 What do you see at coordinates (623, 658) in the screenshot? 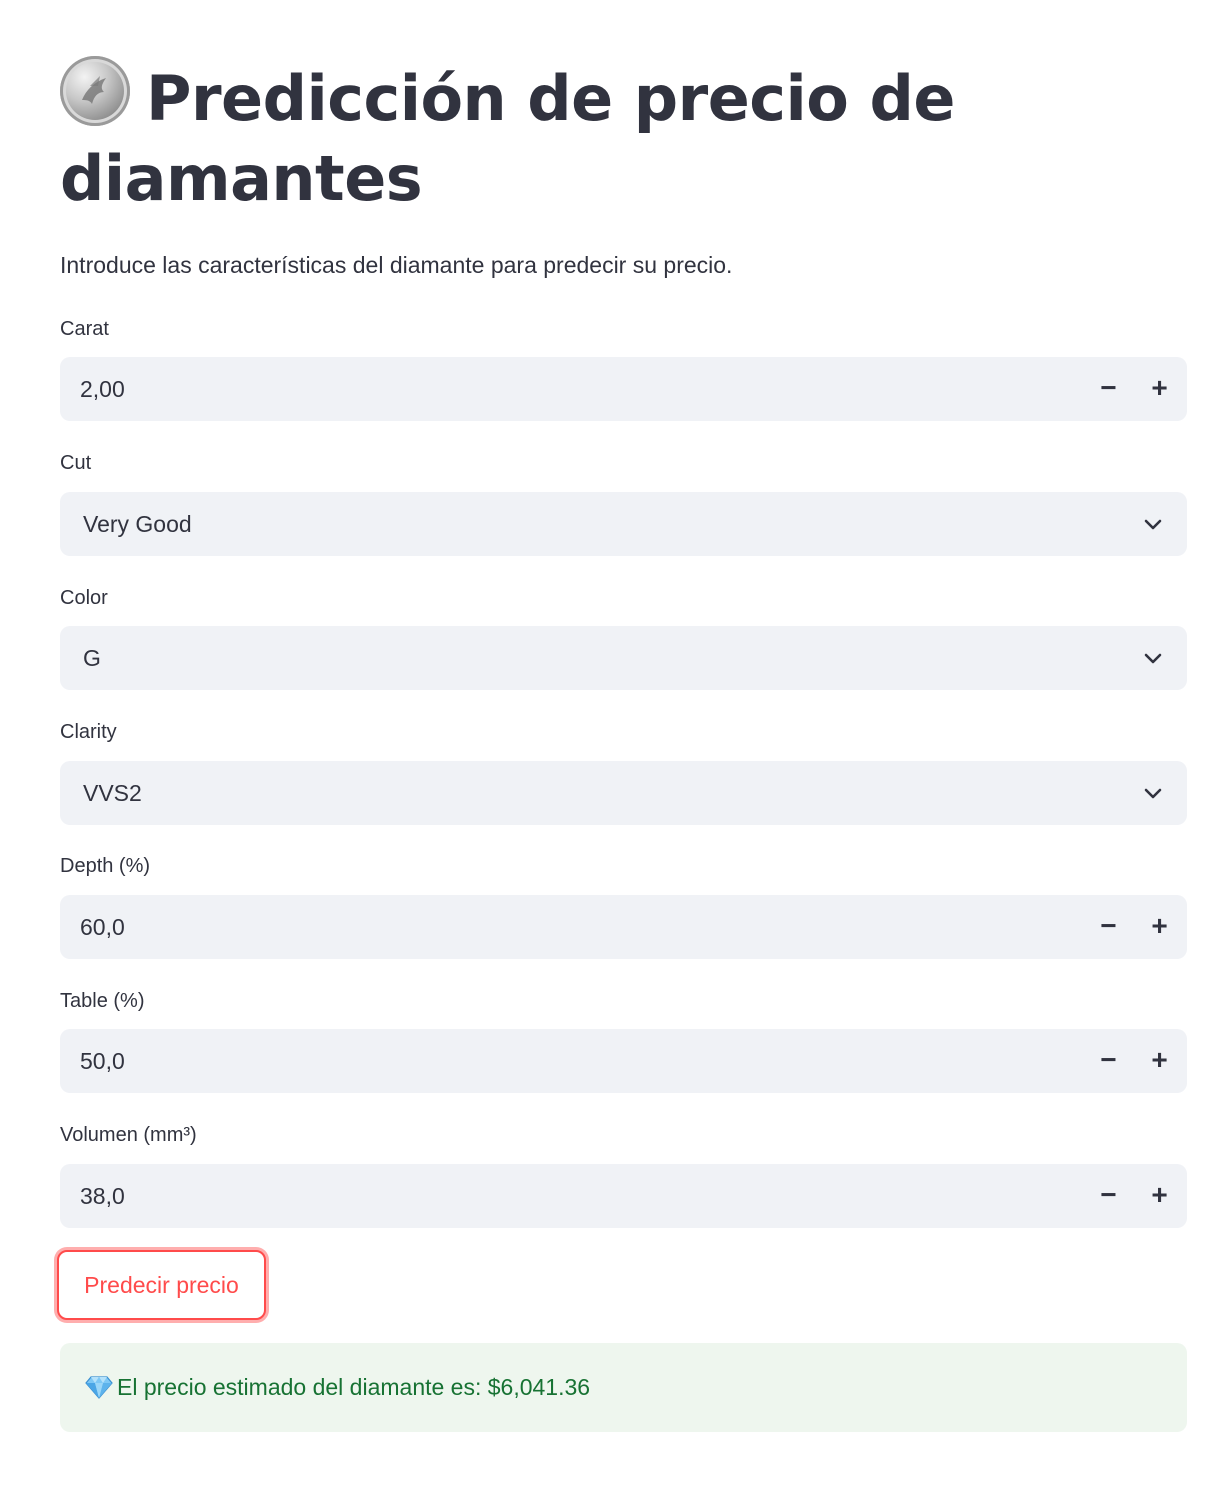
I see `color-select: G` at bounding box center [623, 658].